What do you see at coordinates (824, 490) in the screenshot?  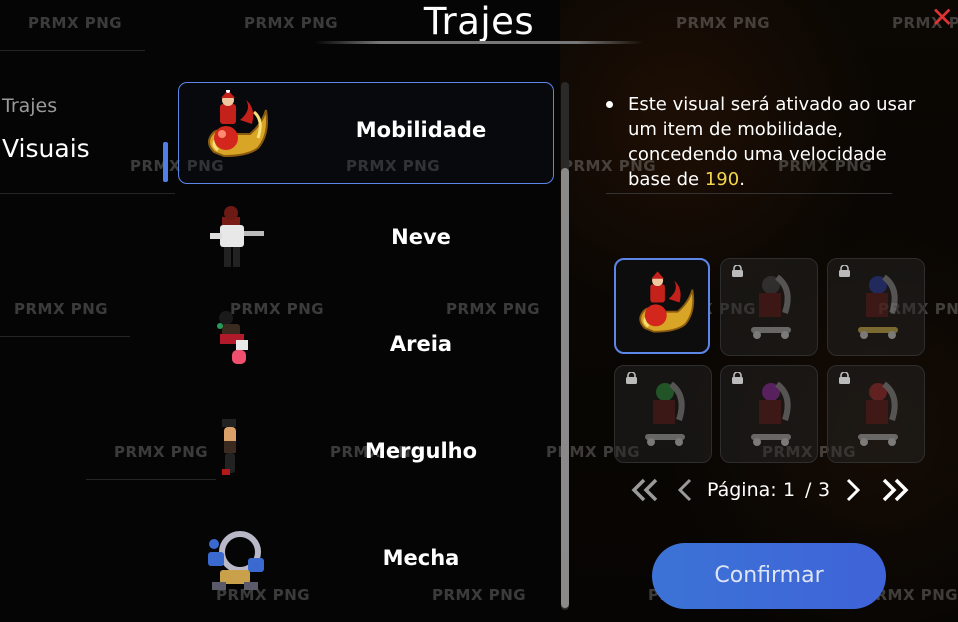 I see `page-total: 3` at bounding box center [824, 490].